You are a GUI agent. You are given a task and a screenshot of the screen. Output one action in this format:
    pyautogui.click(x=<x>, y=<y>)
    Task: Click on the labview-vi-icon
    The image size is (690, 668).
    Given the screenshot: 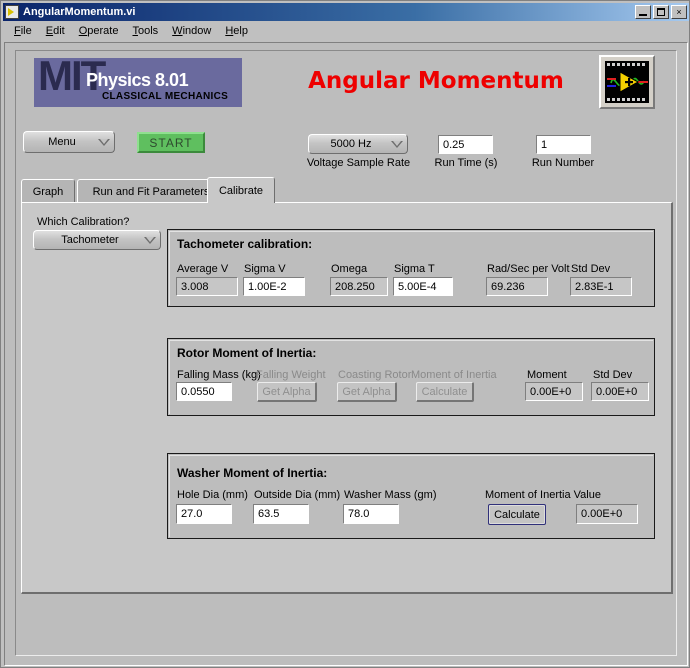 What is the action you would take?
    pyautogui.click(x=12, y=12)
    